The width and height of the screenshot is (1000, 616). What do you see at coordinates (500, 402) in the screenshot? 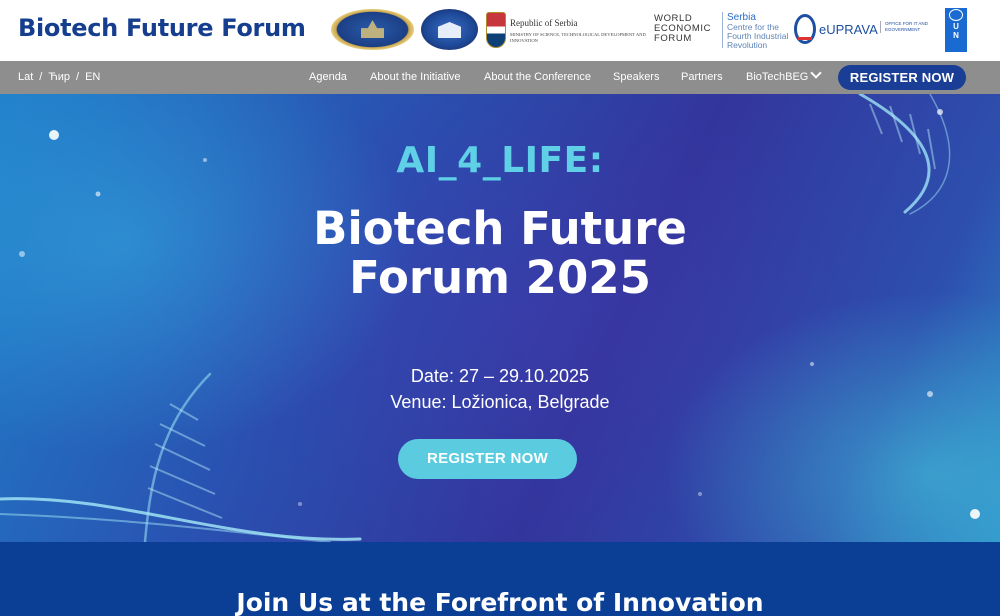
I see `event-venue: Venue: Ložionica, Belgrade` at bounding box center [500, 402].